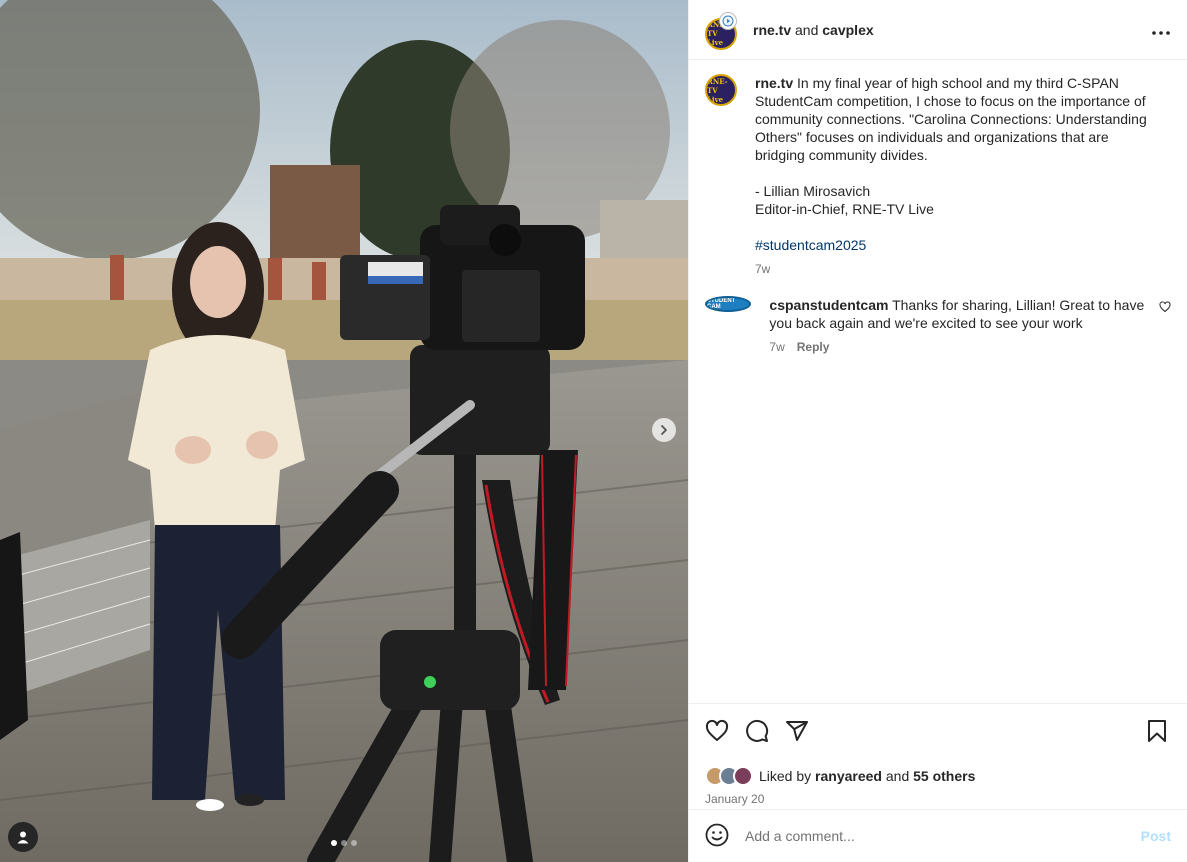  I want to click on collab-avatars: RNE-TV Live, so click(723, 30).